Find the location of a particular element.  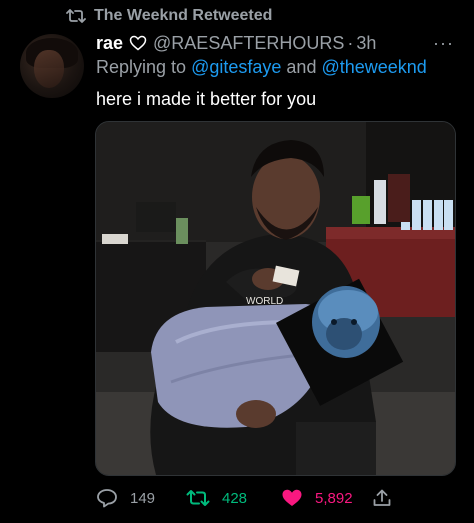

more-options-button: ··· is located at coordinates (443, 43).